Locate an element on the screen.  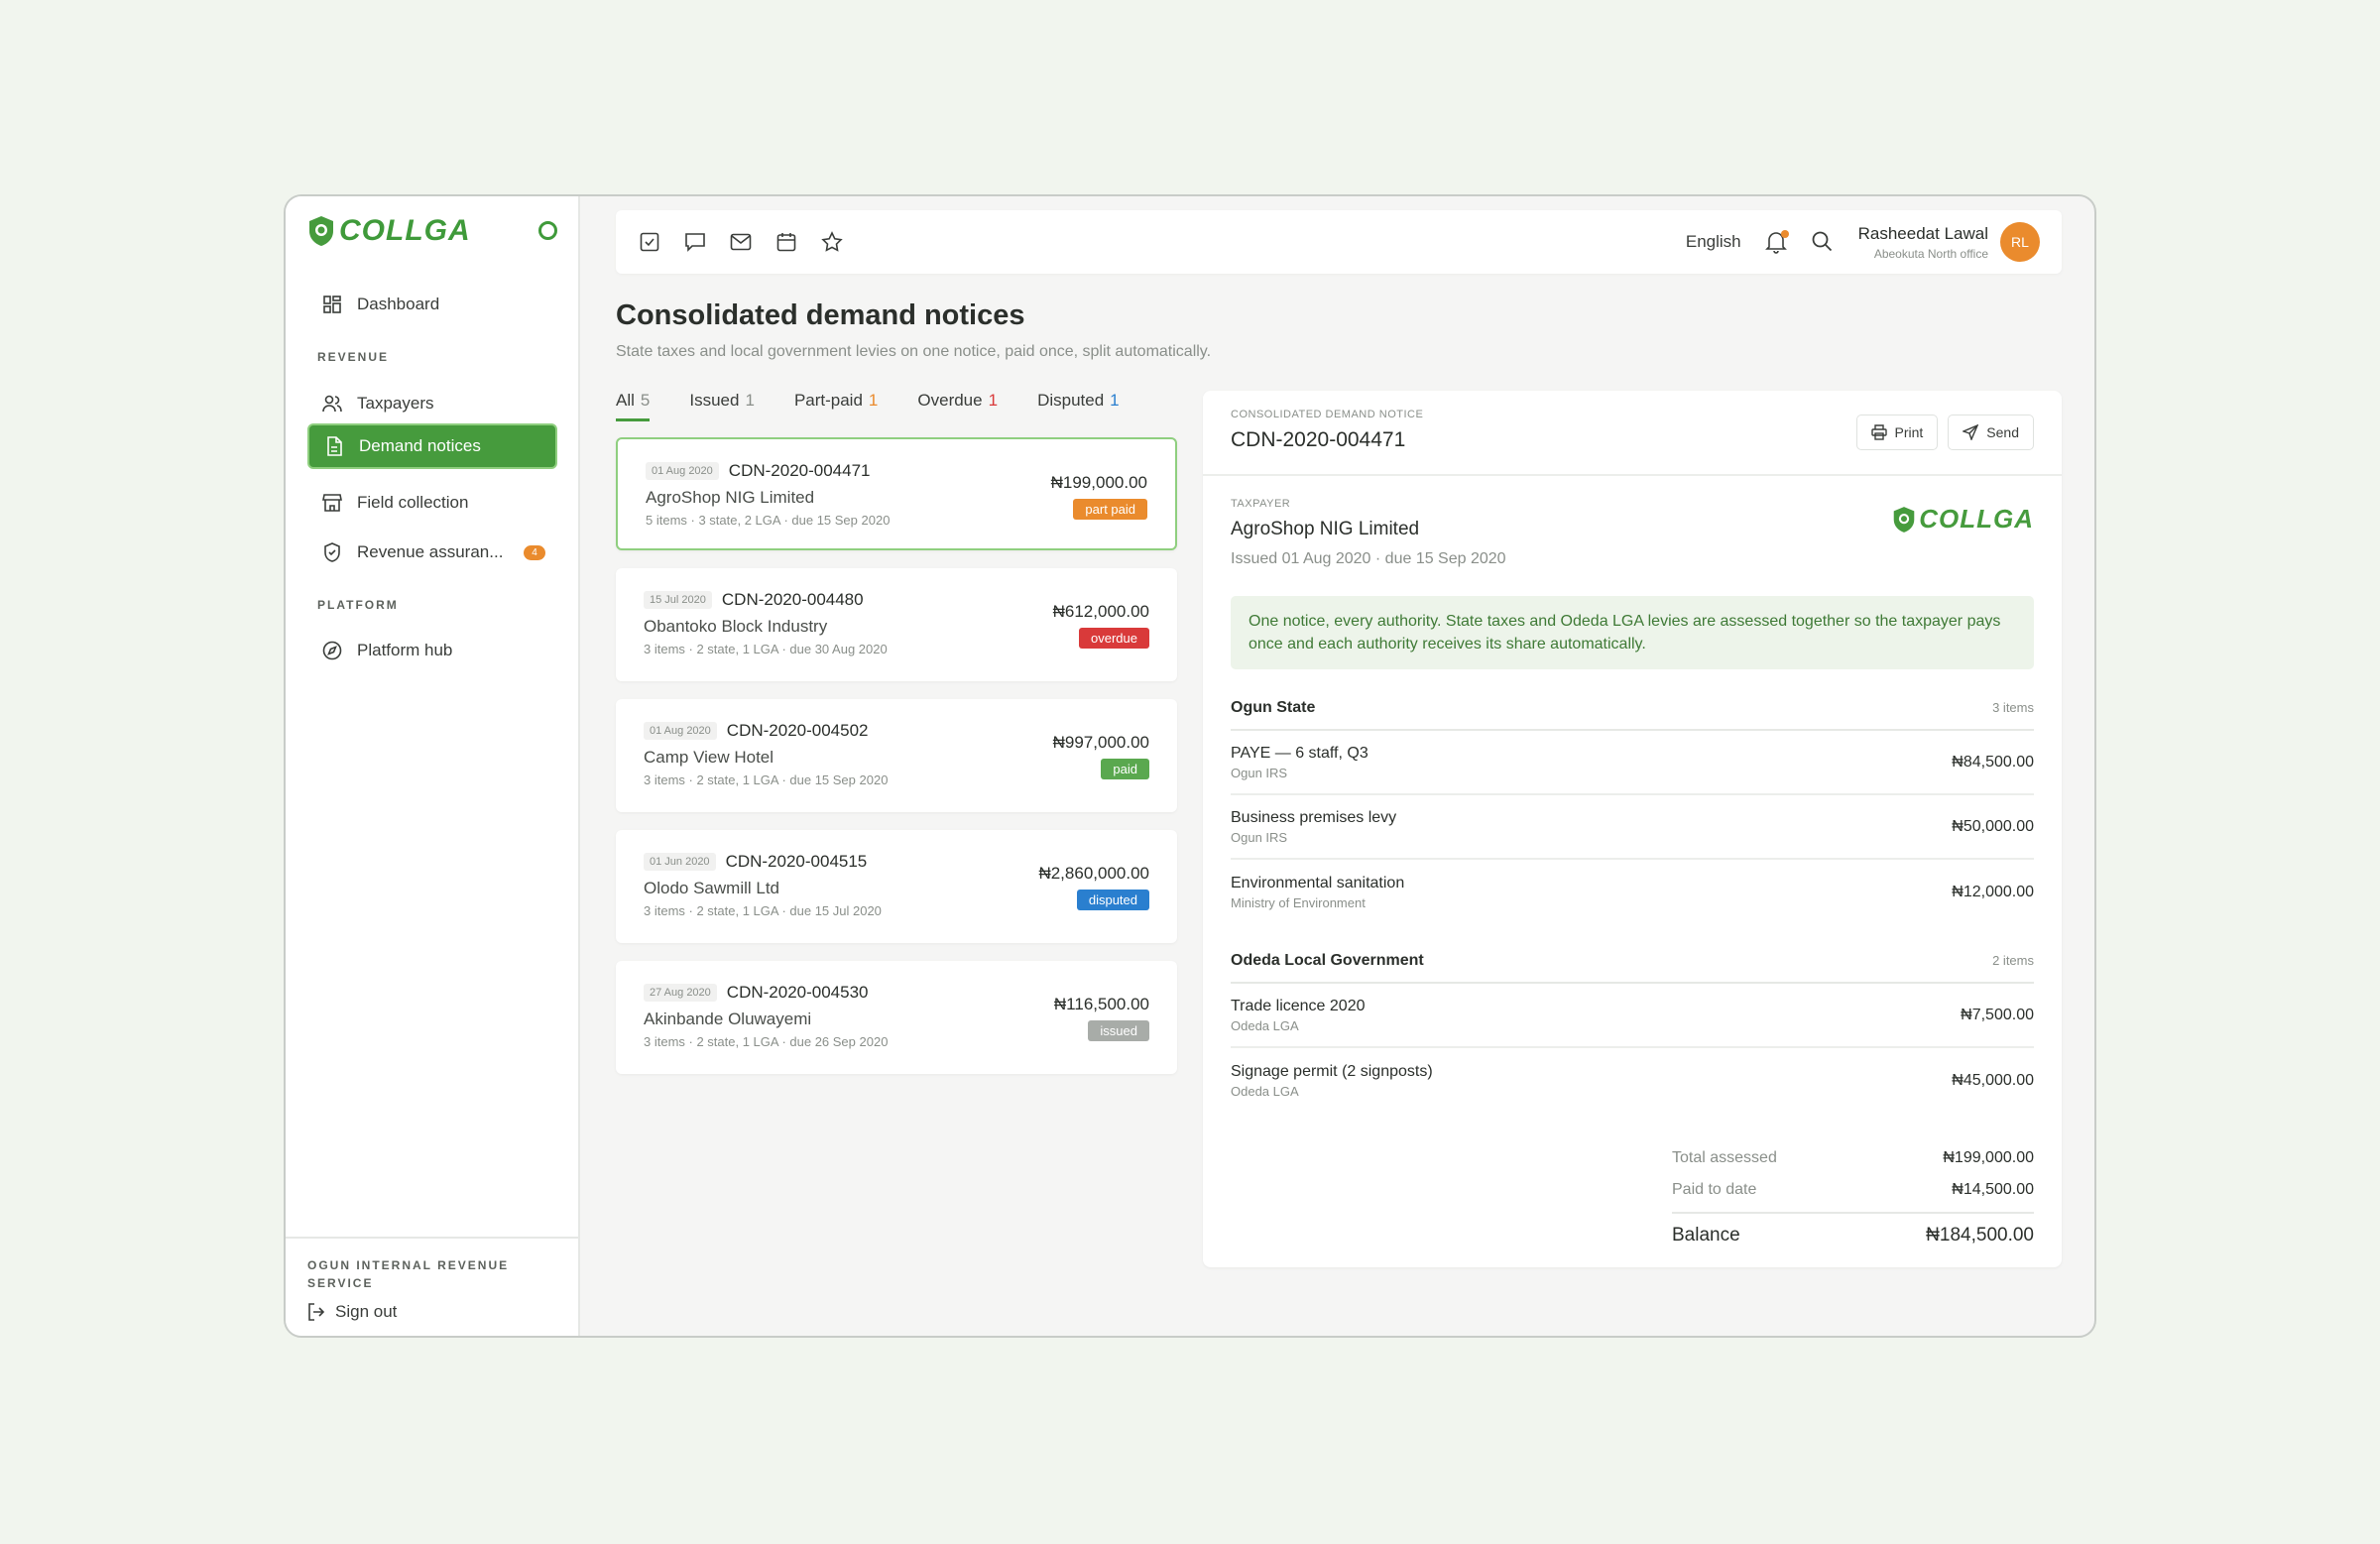
tab-all: All 5 is located at coordinates (633, 406).